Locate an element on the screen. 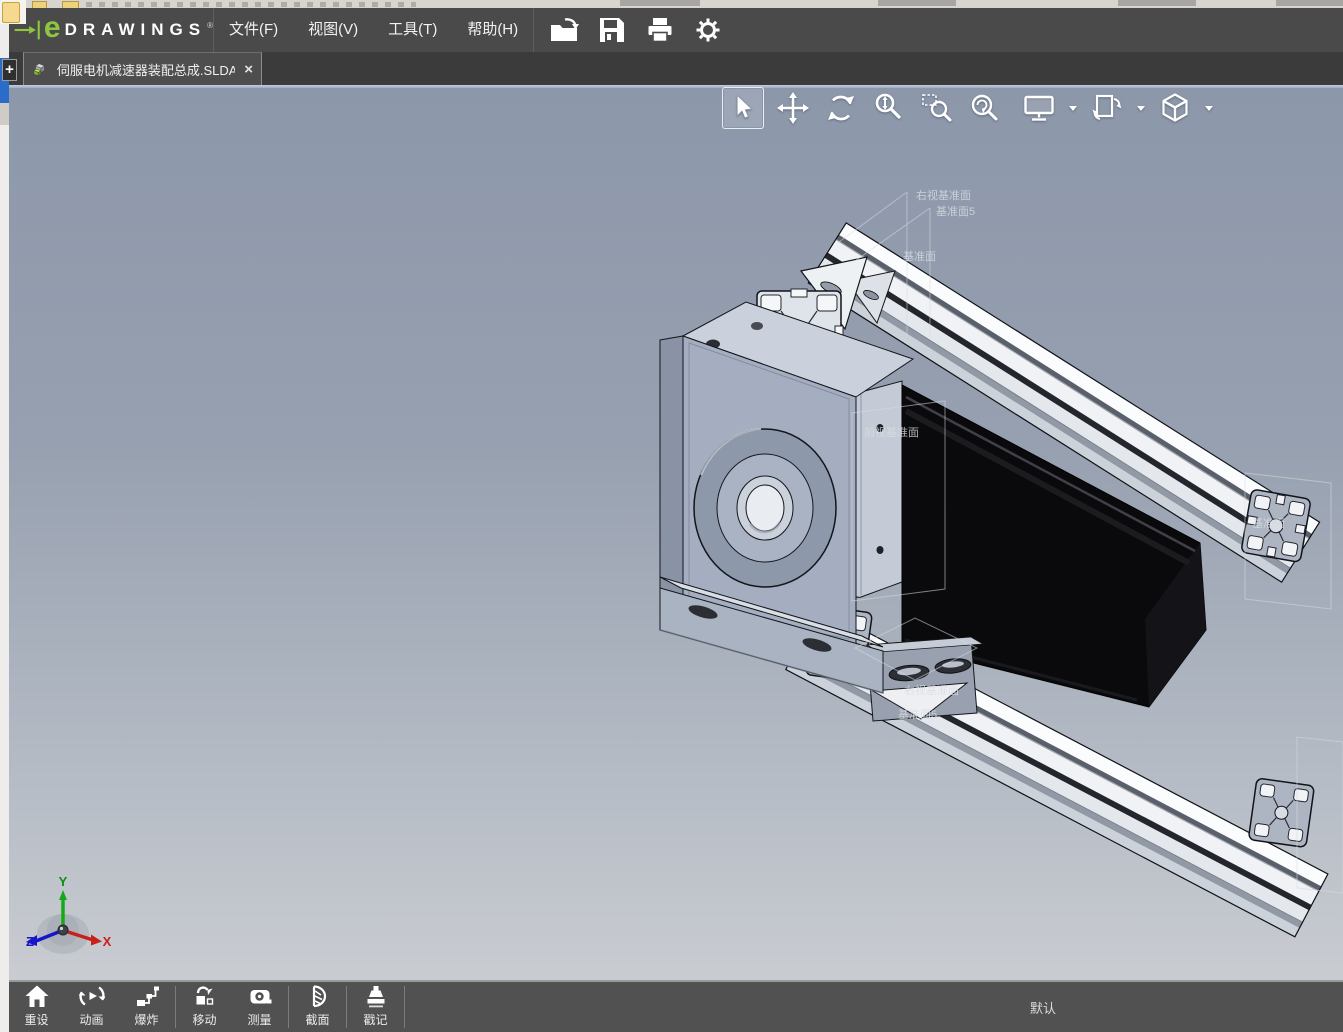  print-icon is located at coordinates (660, 30).